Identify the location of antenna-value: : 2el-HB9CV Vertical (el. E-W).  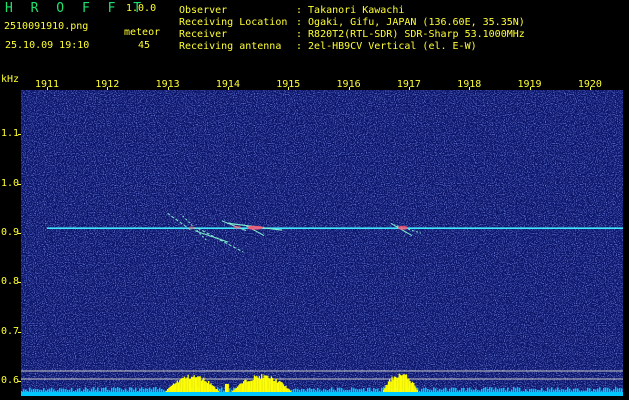
(386, 46).